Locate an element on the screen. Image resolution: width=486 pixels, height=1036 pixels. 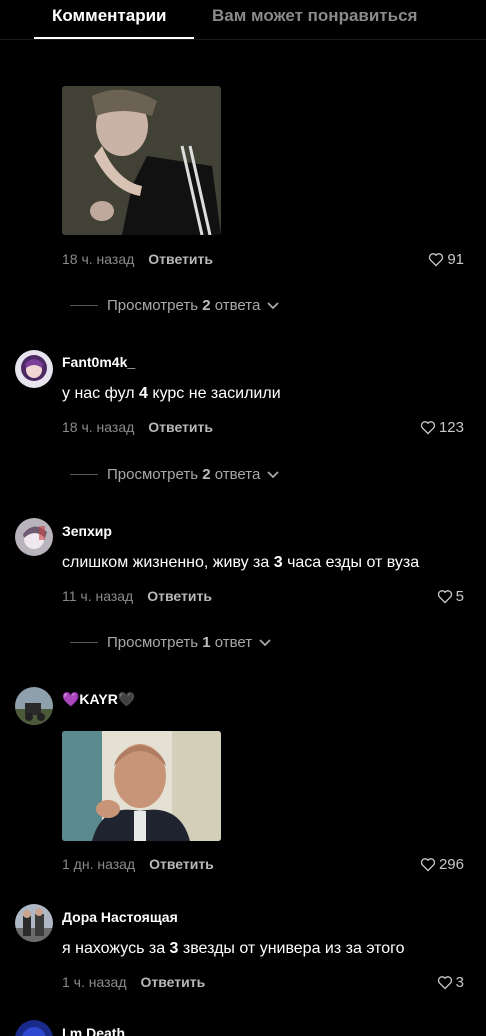
comment-text-part: у нас фул is located at coordinates (101, 393).